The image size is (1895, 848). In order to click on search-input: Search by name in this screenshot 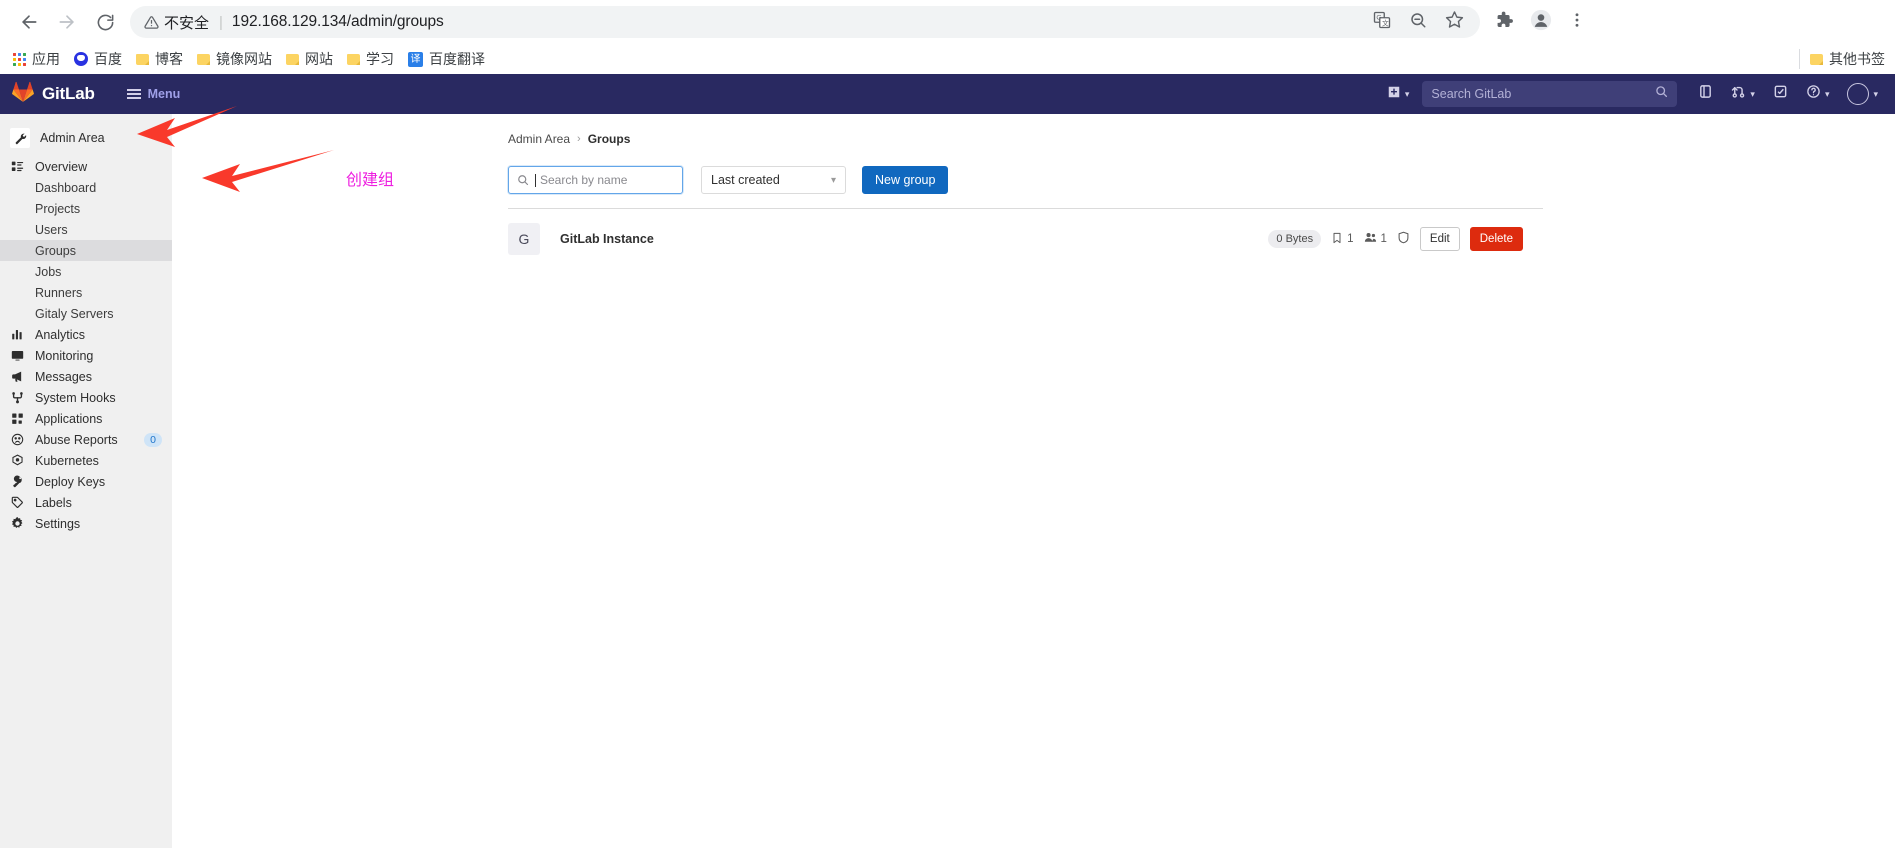, I will do `click(595, 180)`.